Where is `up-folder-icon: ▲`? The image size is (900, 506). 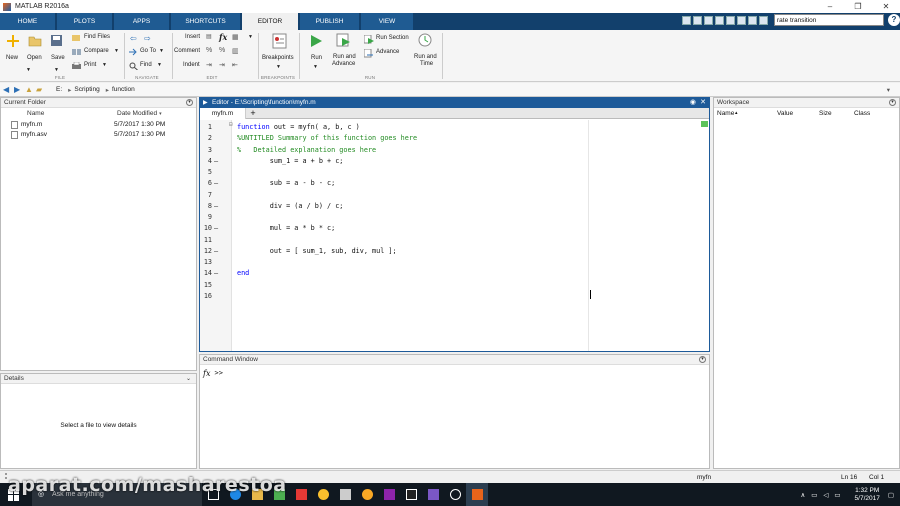 up-folder-icon: ▲ is located at coordinates (29, 89).